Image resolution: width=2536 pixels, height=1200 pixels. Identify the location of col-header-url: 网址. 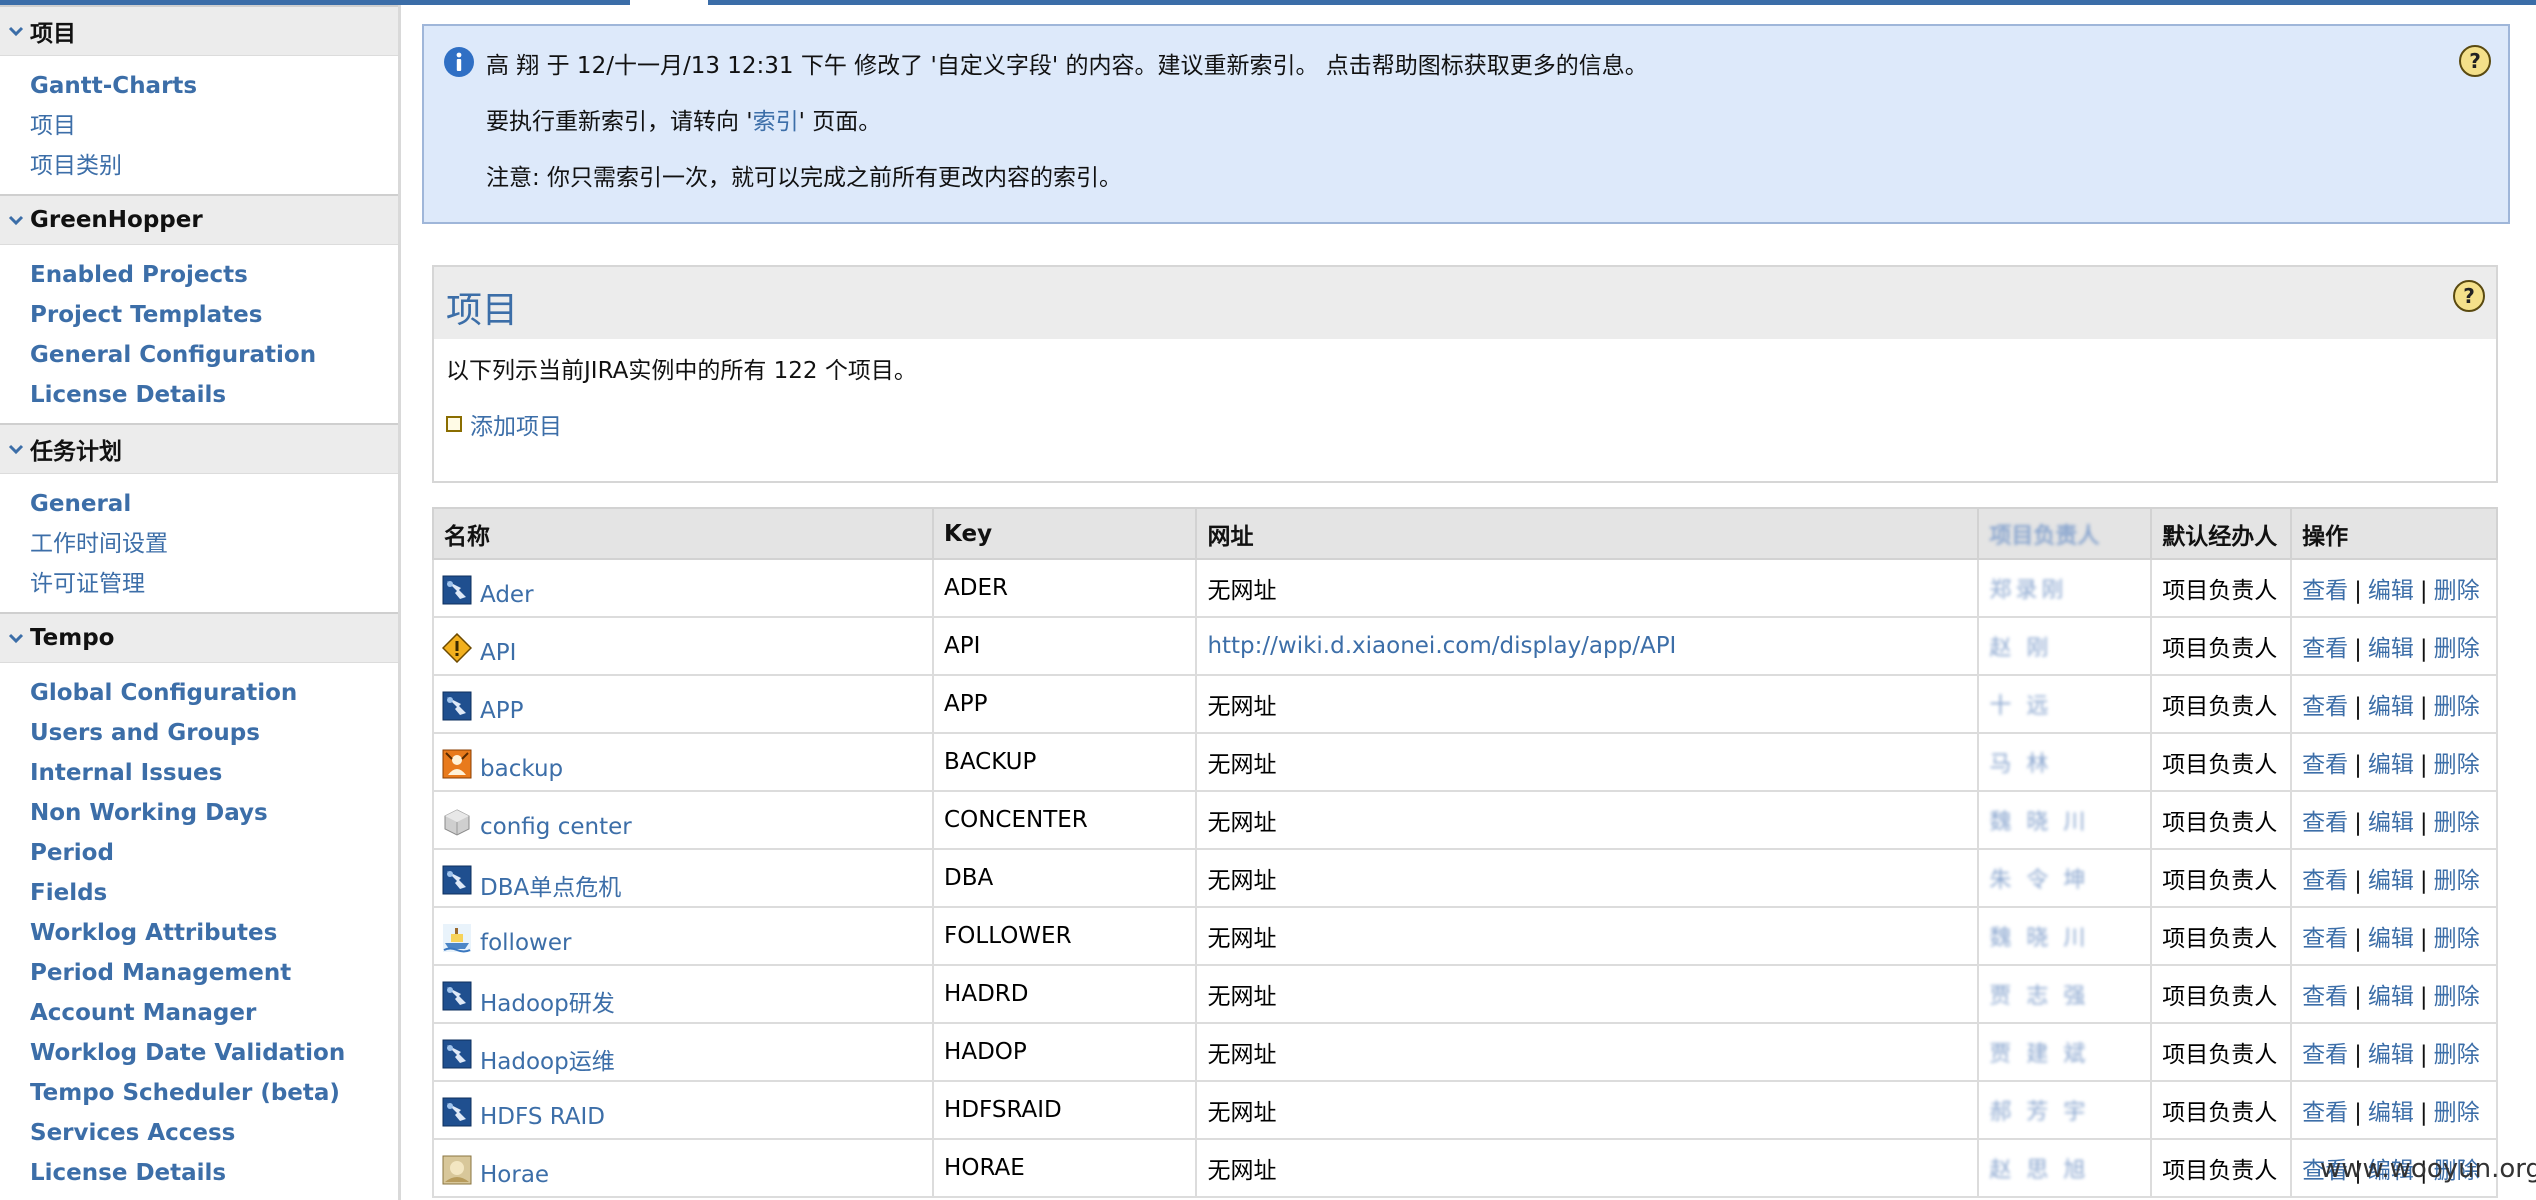
(1587, 533).